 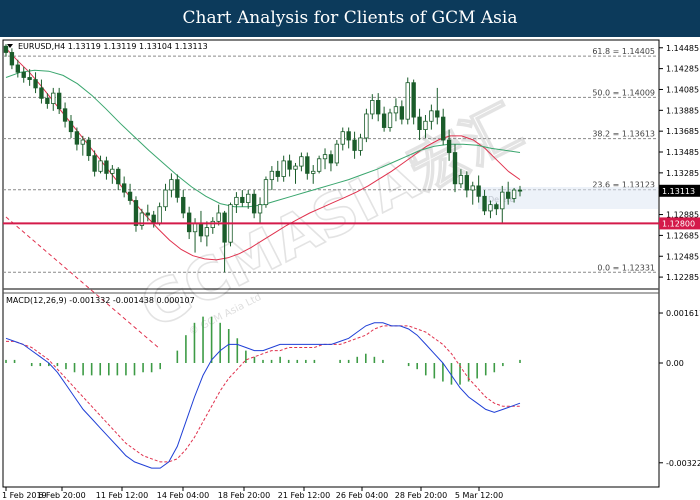 What do you see at coordinates (678, 223) in the screenshot?
I see `support-price-tag: 1.12800` at bounding box center [678, 223].